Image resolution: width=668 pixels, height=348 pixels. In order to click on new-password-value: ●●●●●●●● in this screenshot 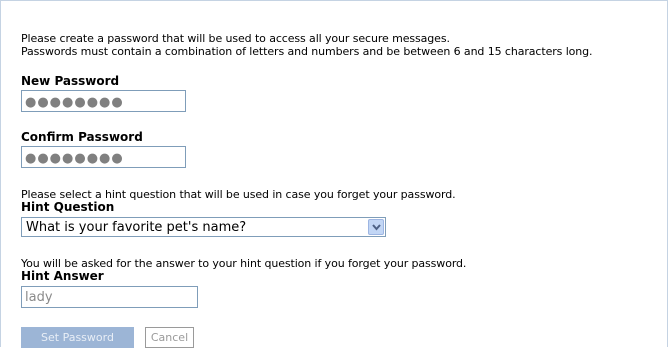, I will do `click(74, 102)`.